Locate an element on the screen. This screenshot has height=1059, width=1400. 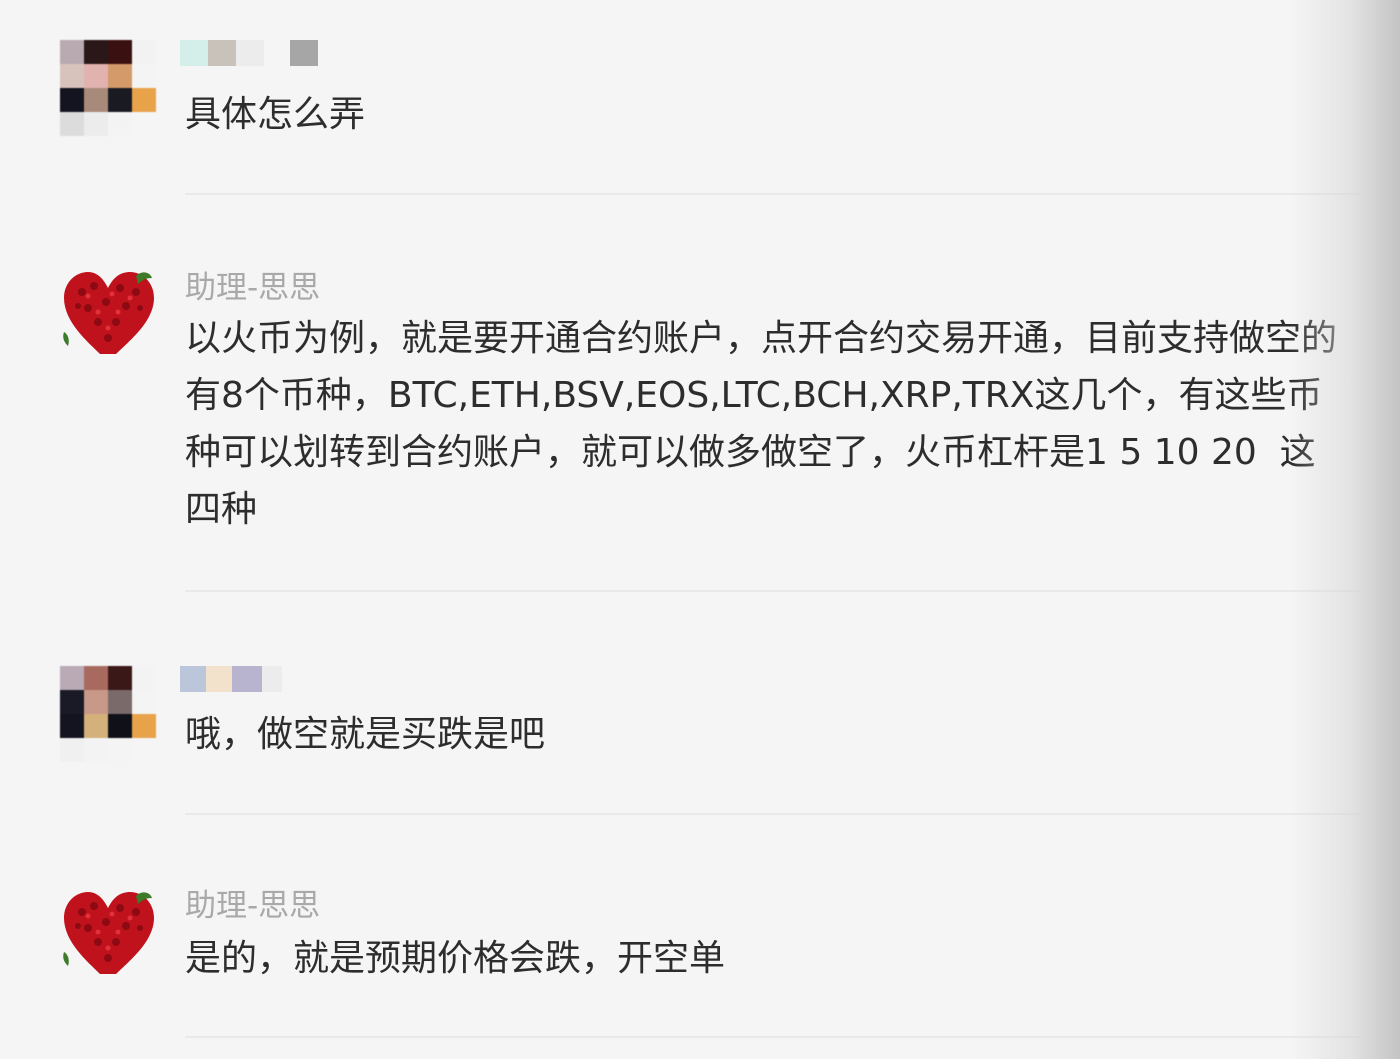
message-text: 哦，做空就是买跌是吧 is located at coordinates (365, 734).